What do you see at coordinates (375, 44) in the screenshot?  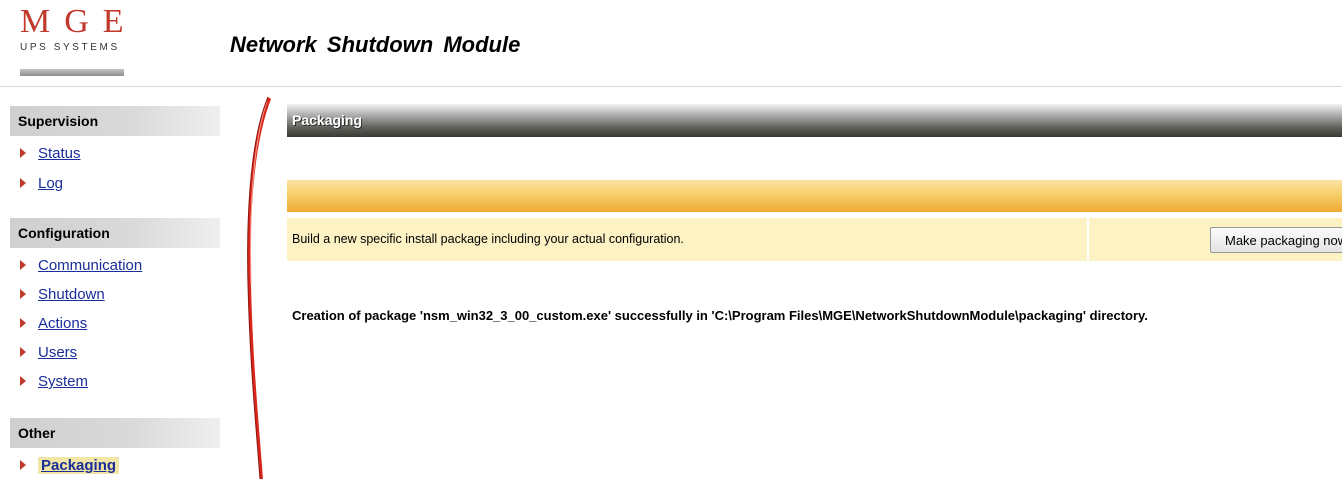 I see `app-title: Network Shutdown Module` at bounding box center [375, 44].